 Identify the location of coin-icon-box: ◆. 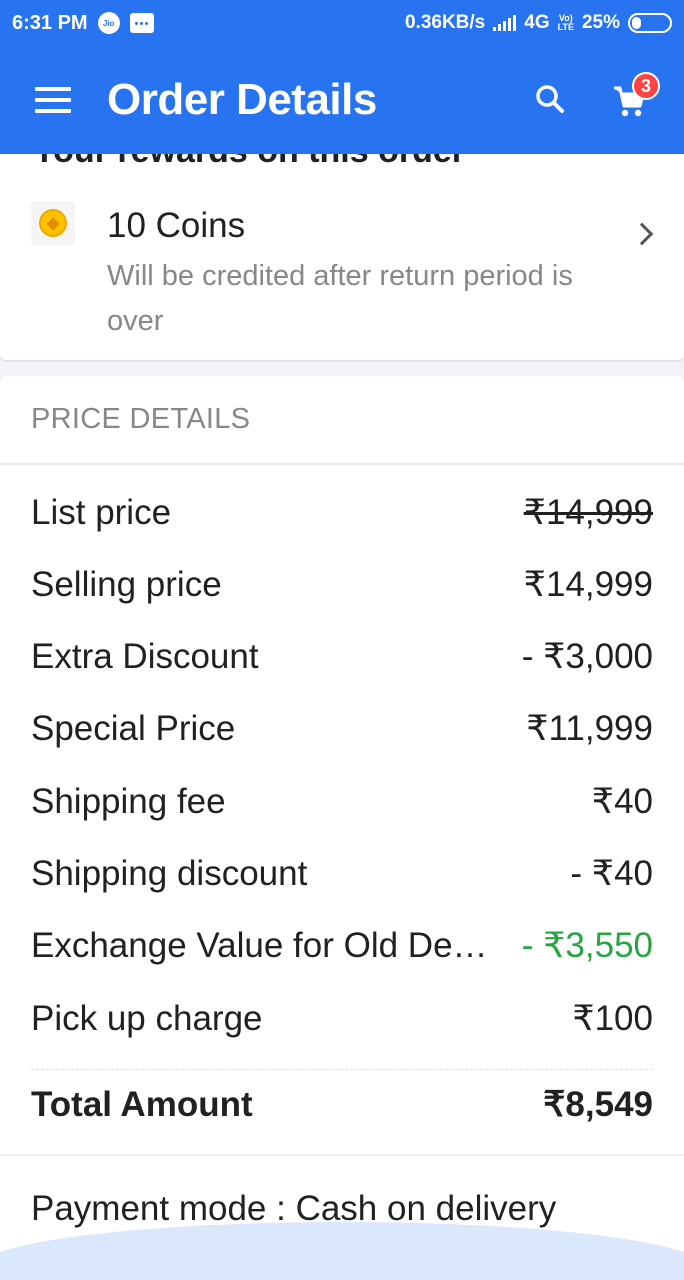
(53, 223).